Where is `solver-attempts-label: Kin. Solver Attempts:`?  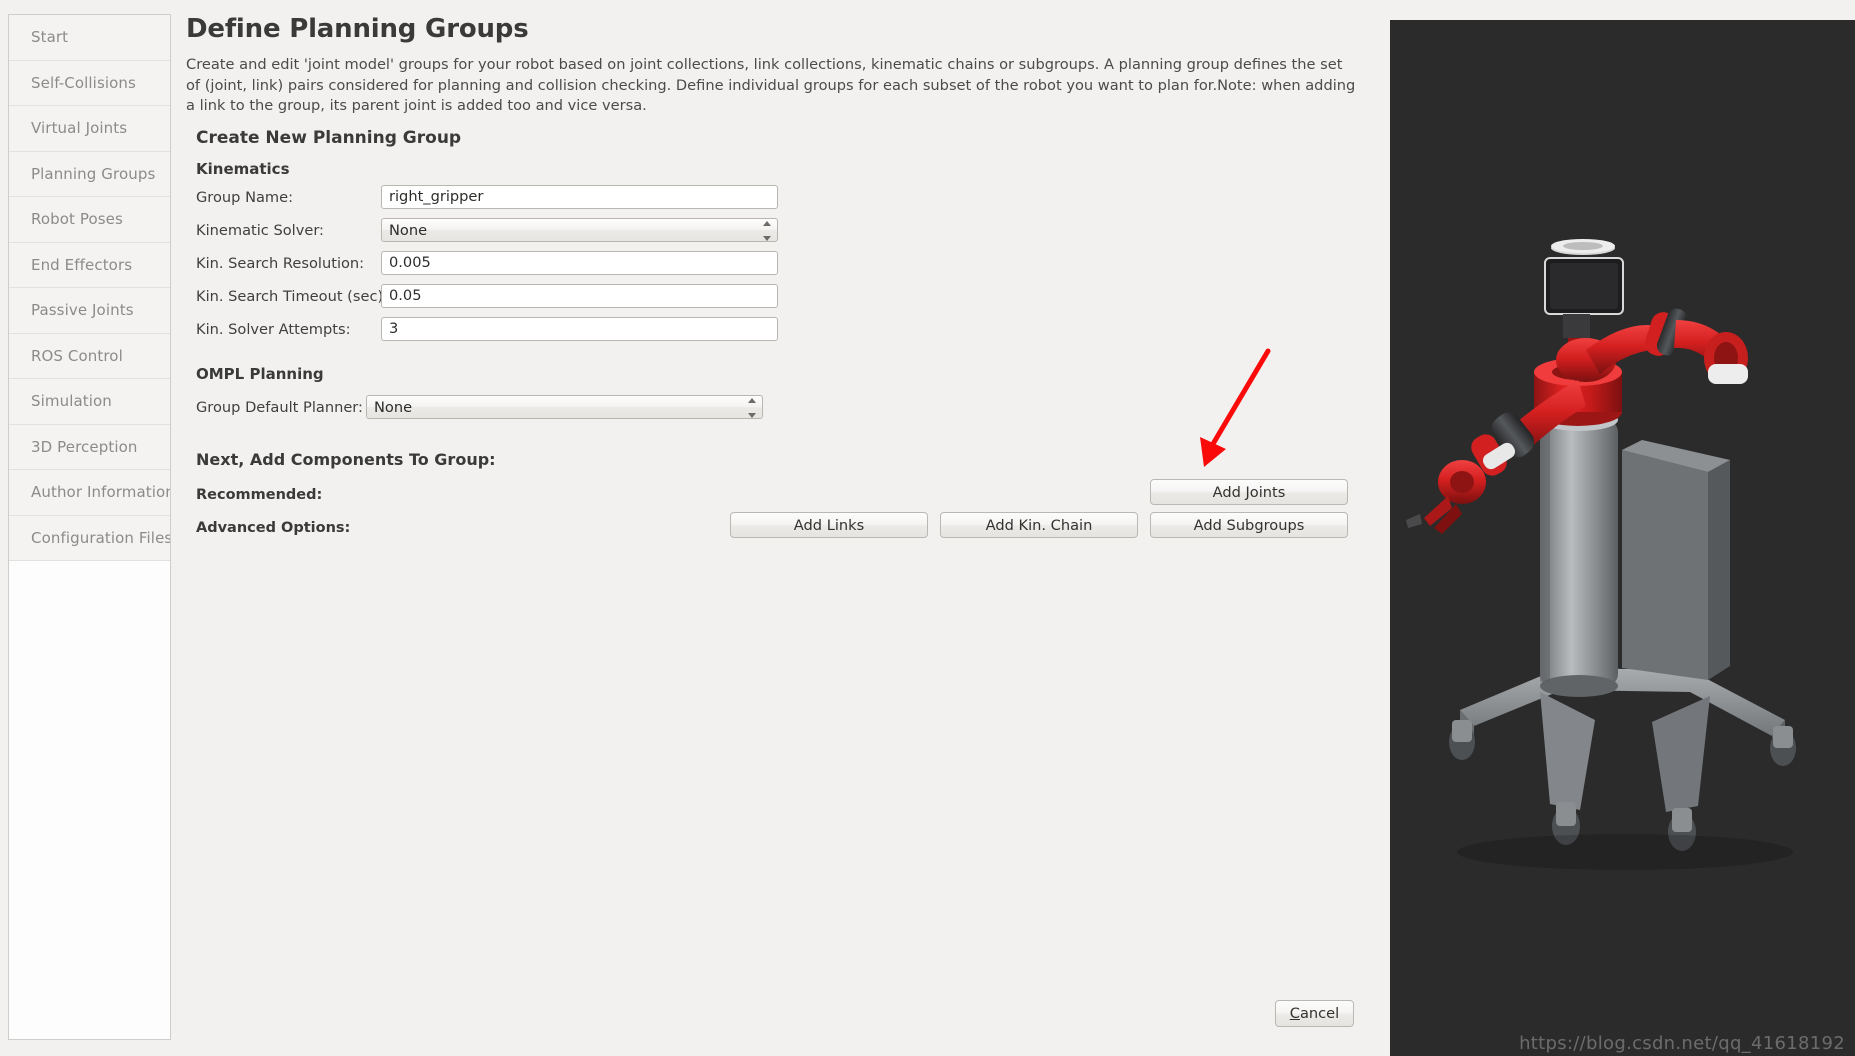
solver-attempts-label: Kin. Solver Attempts: is located at coordinates (273, 329).